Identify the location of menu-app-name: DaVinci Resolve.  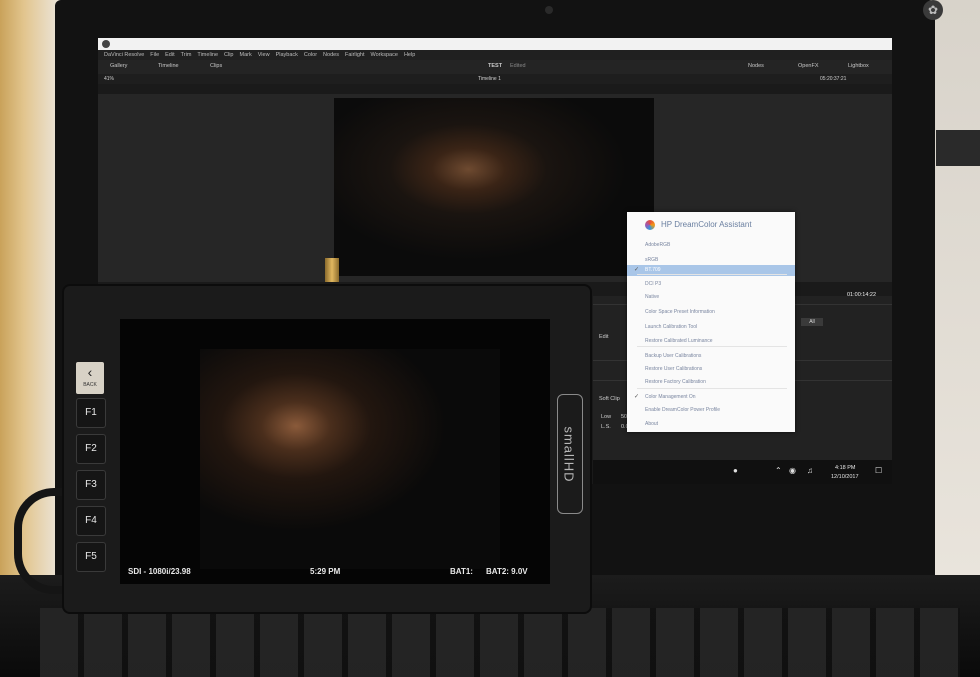
(124, 55).